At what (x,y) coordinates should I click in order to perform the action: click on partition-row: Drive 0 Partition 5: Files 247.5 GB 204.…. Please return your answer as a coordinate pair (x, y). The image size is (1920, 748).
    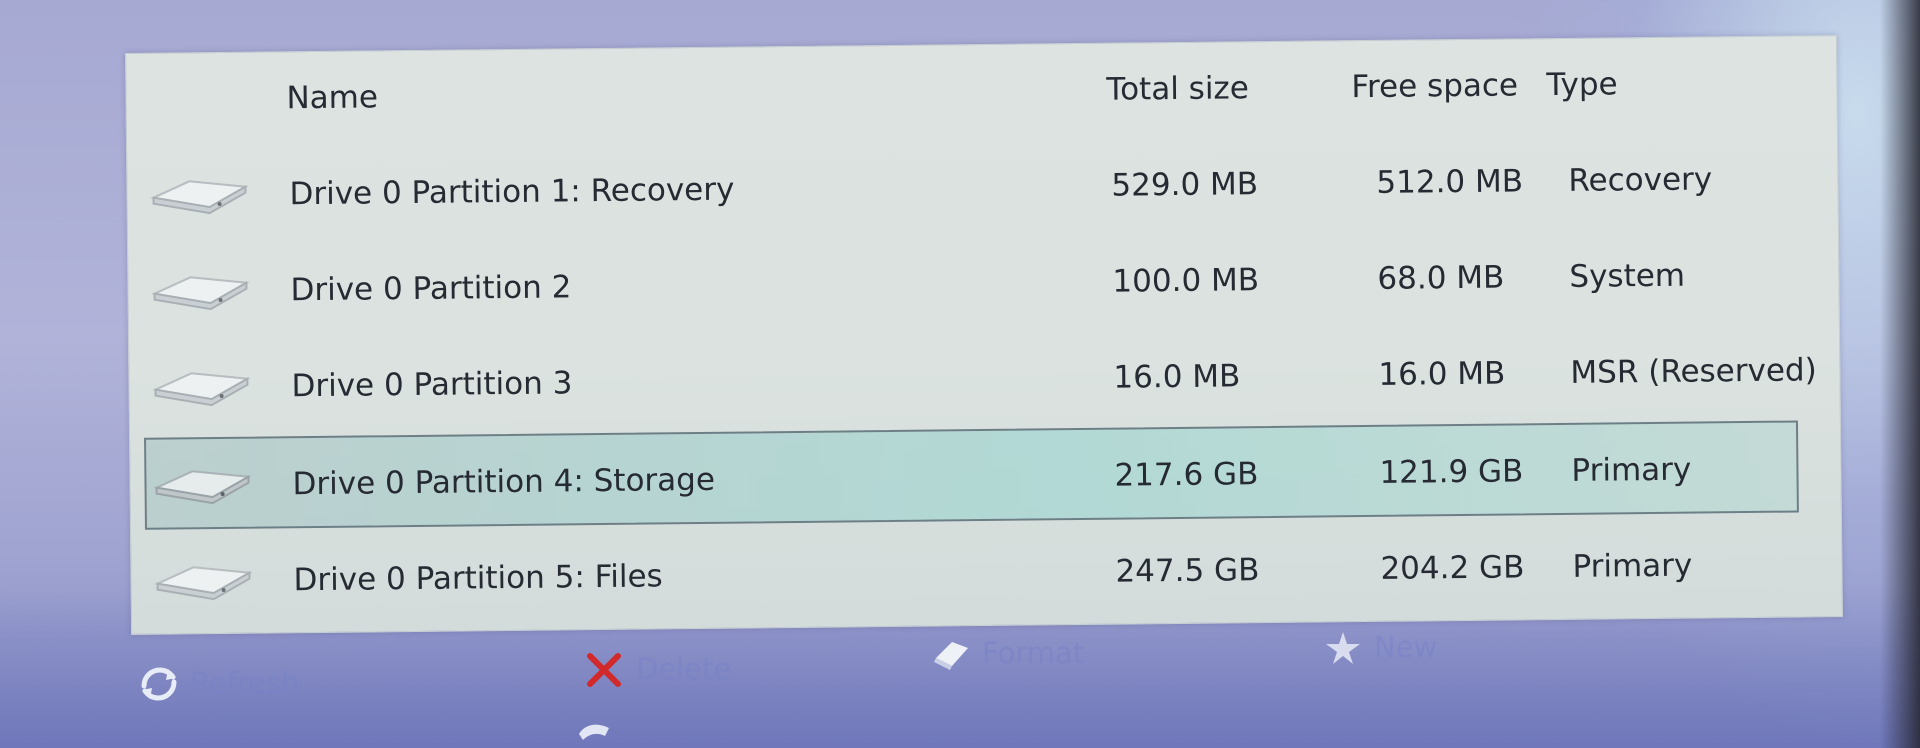
    Looking at the image, I should click on (972, 570).